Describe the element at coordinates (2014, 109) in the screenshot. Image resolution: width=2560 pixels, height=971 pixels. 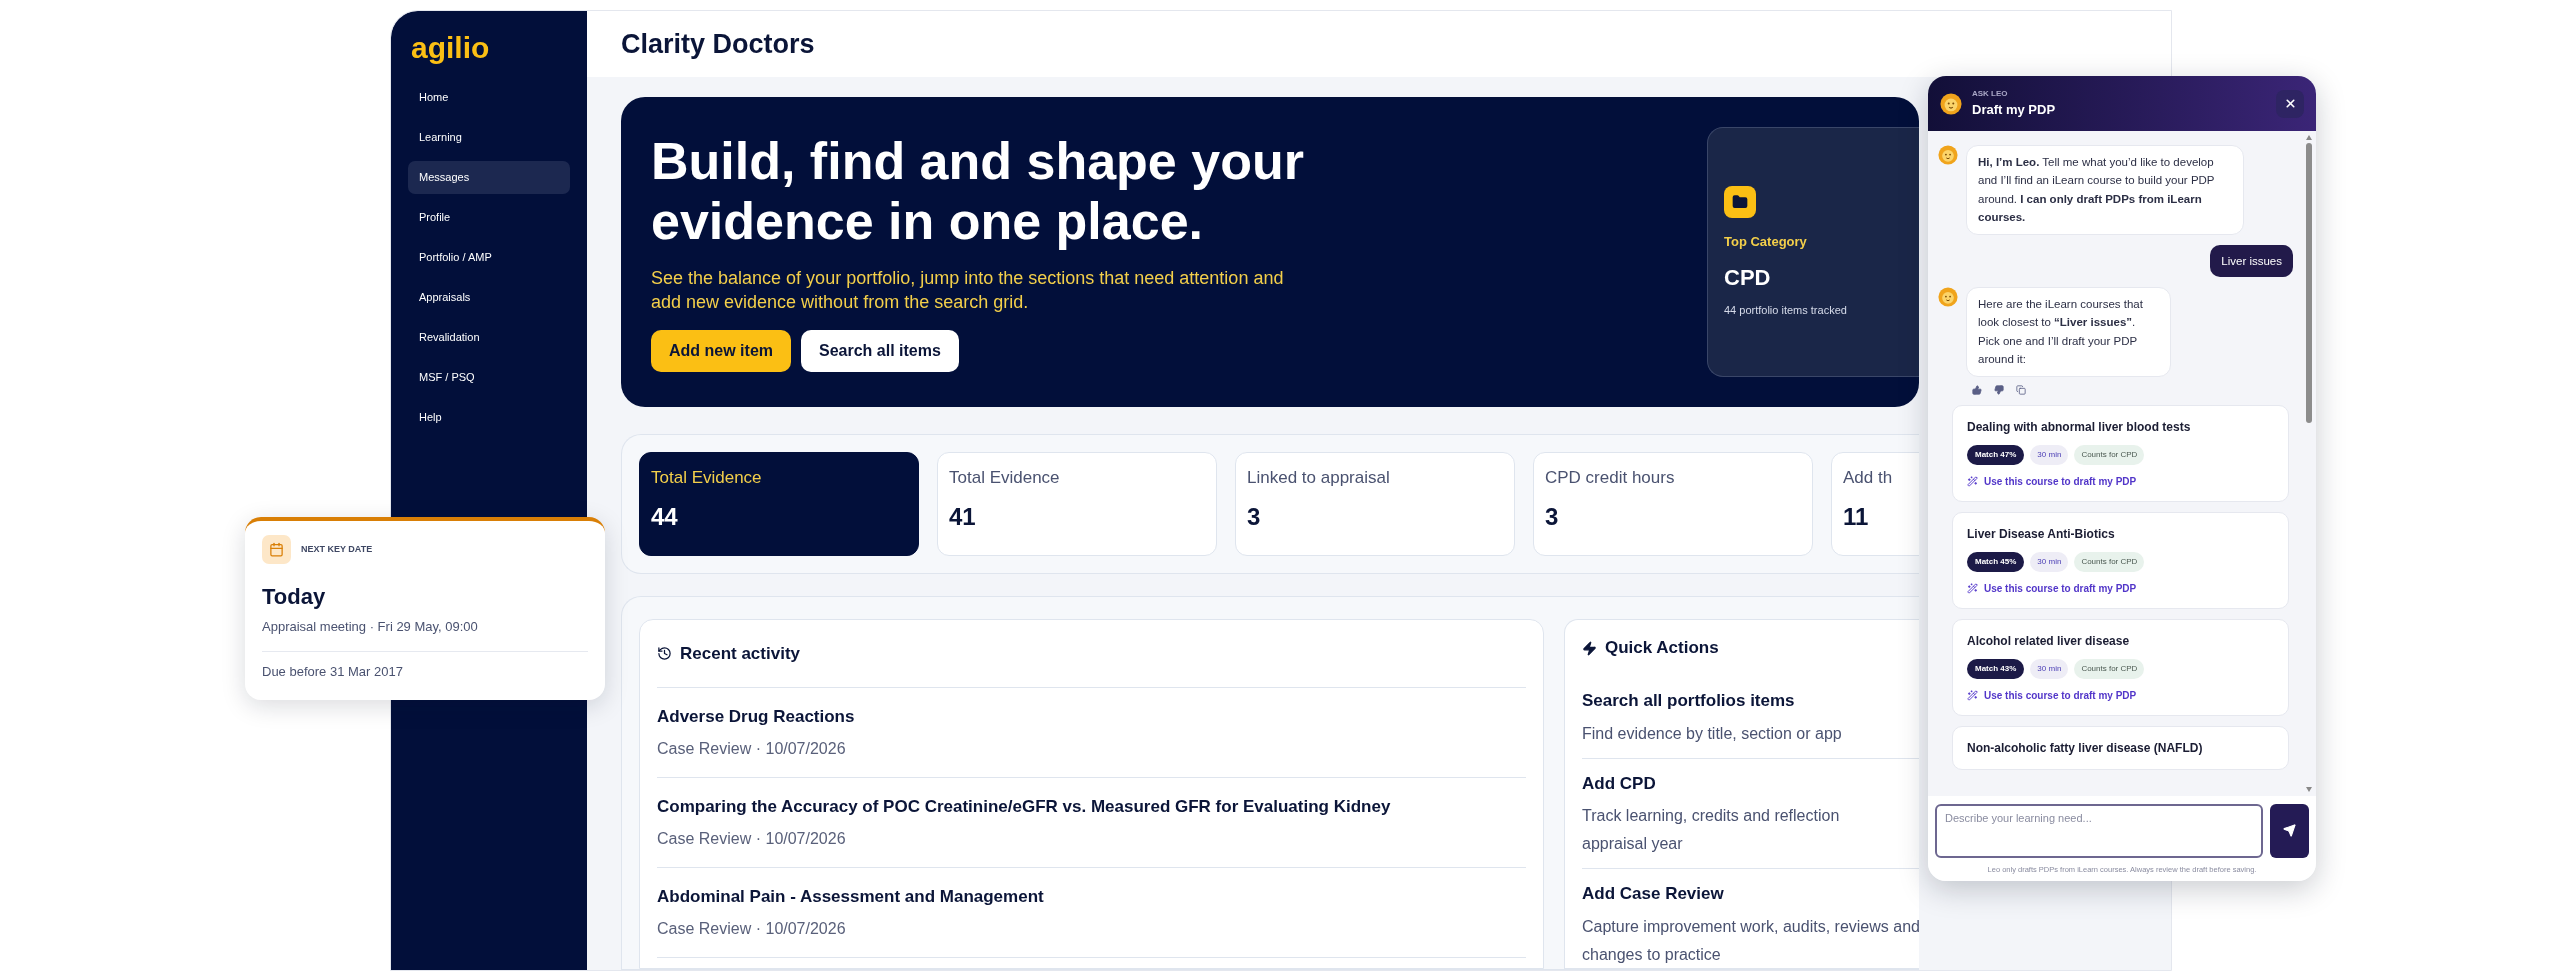
I see `chat-title: Draft my PDP` at that location.